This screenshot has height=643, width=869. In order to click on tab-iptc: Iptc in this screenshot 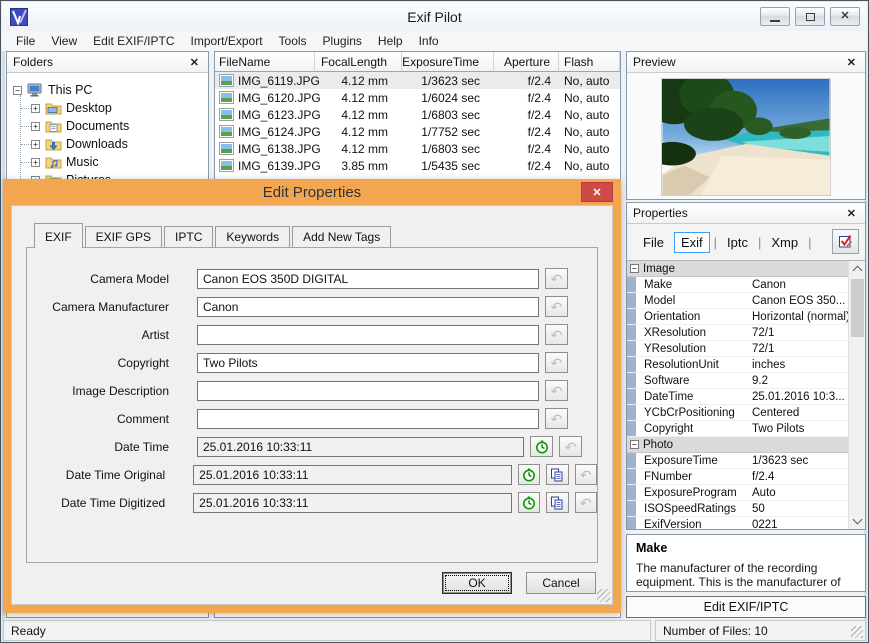, I will do `click(737, 242)`.